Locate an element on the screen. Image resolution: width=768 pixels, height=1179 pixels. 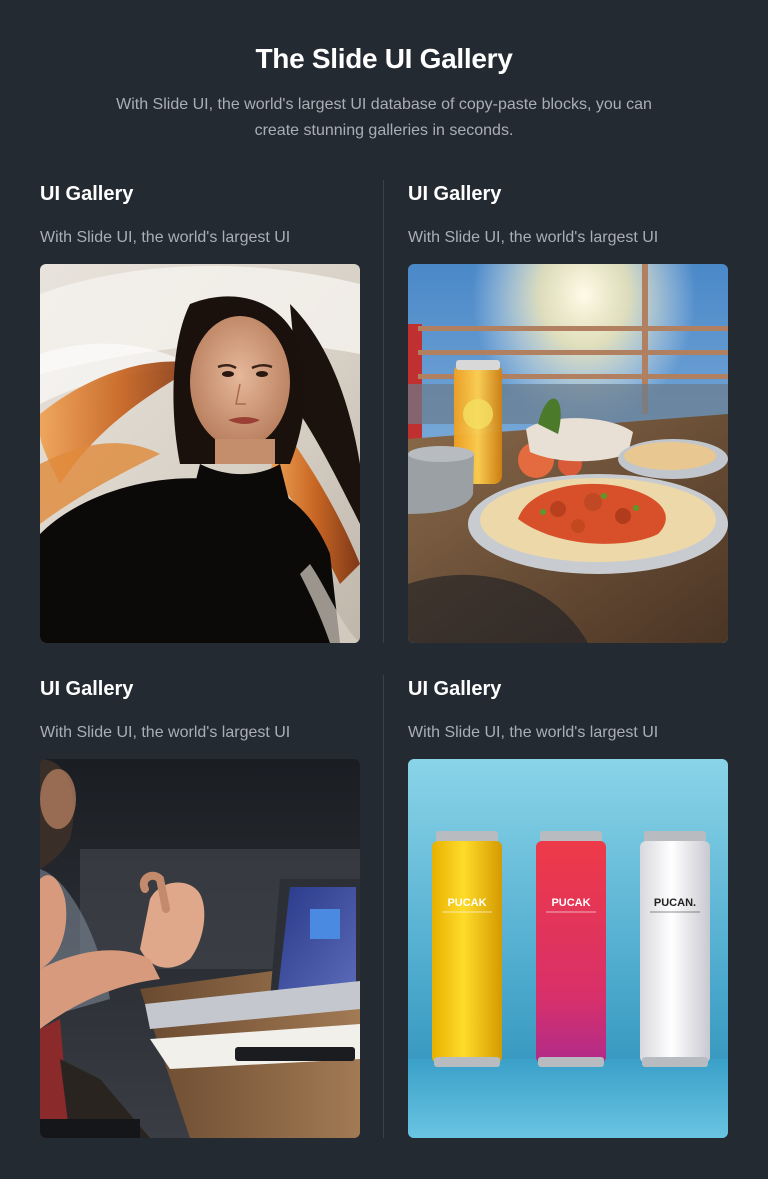
woman-portrait-image is located at coordinates (200, 453).